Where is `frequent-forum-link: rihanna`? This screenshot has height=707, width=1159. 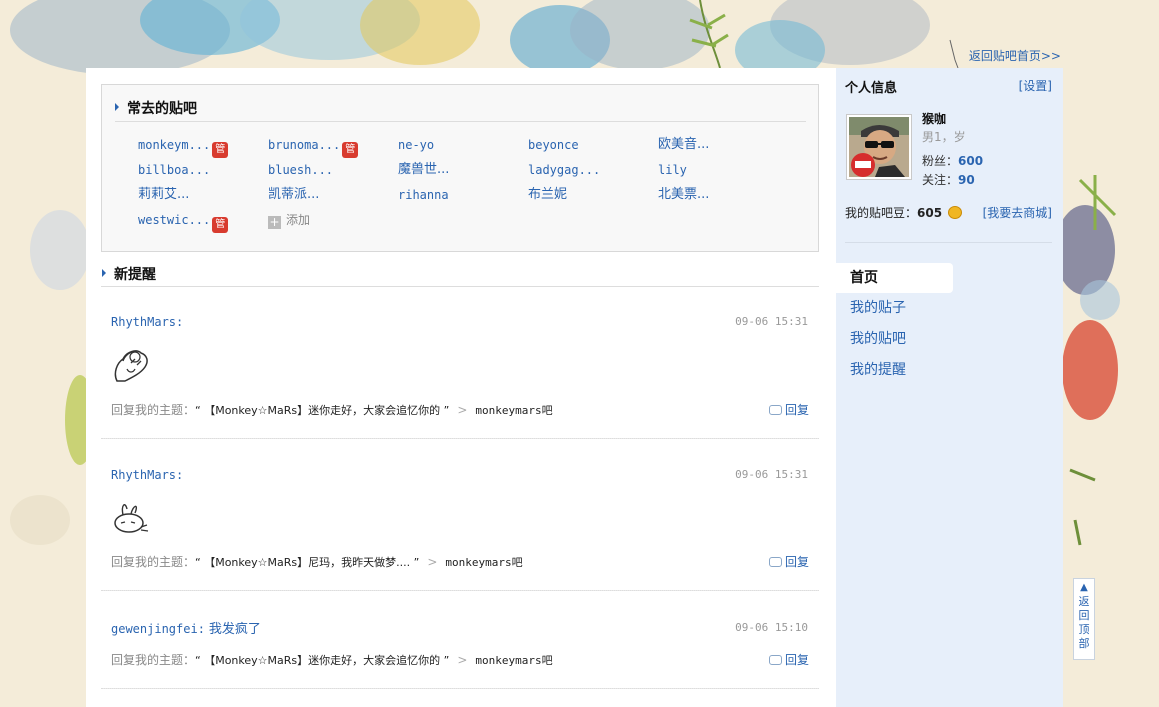 frequent-forum-link: rihanna is located at coordinates (423, 195).